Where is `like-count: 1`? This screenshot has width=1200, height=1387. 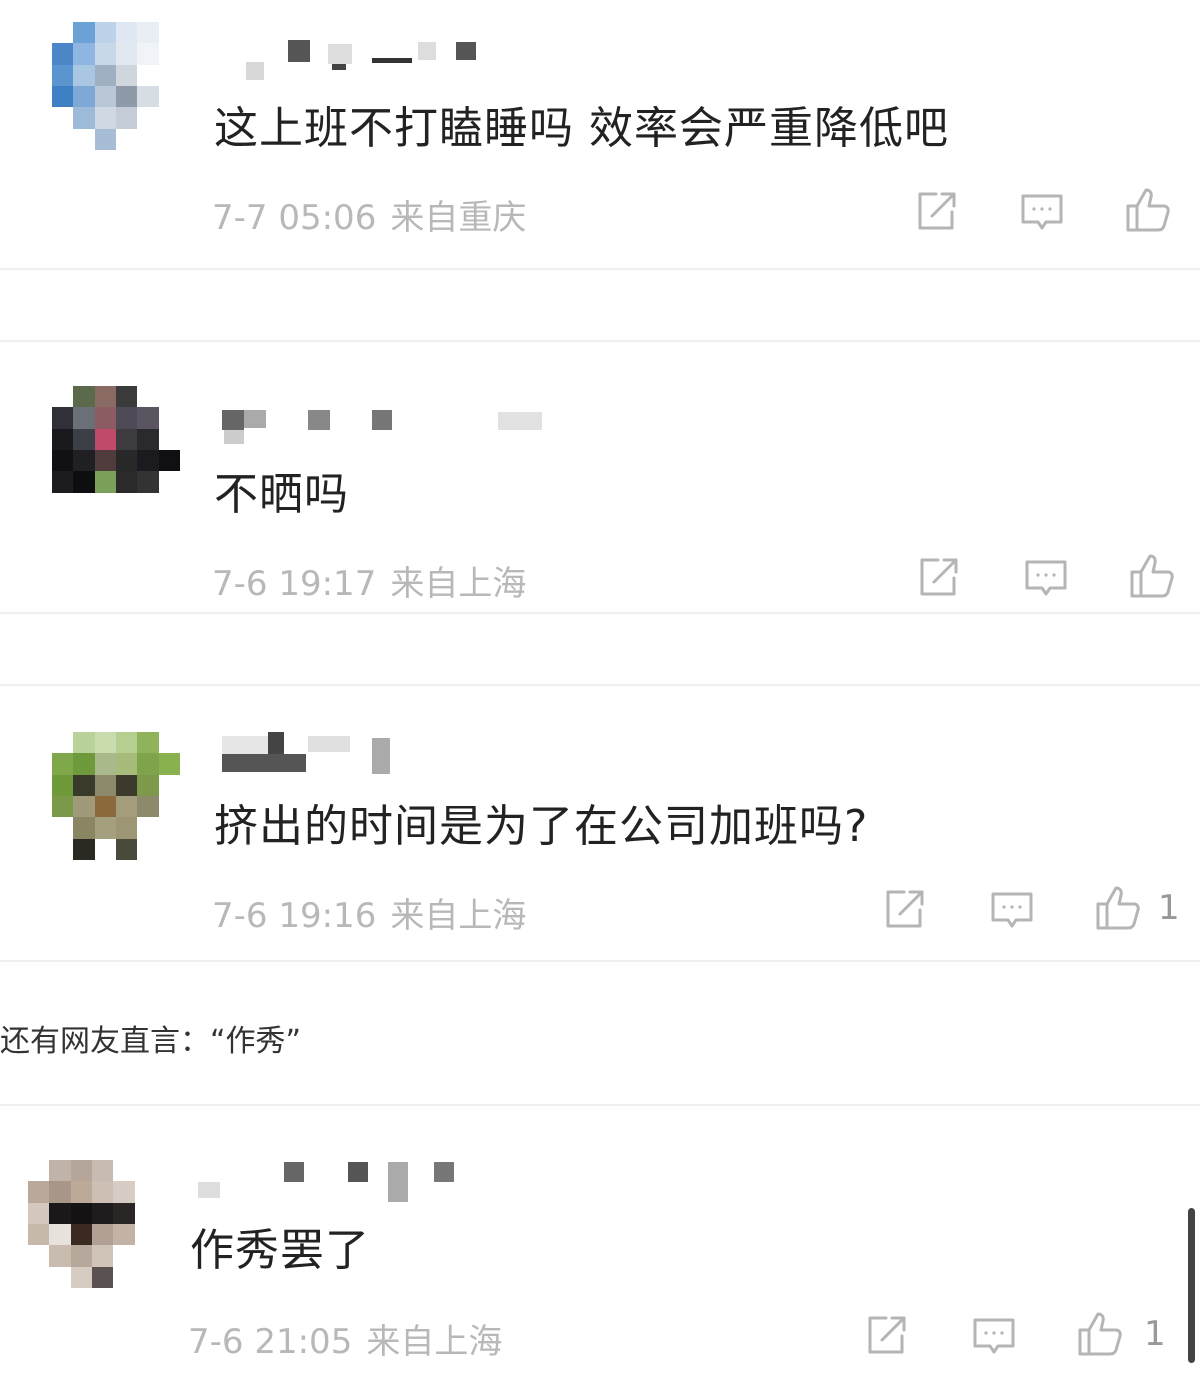
like-count: 1 is located at coordinates (1155, 1334).